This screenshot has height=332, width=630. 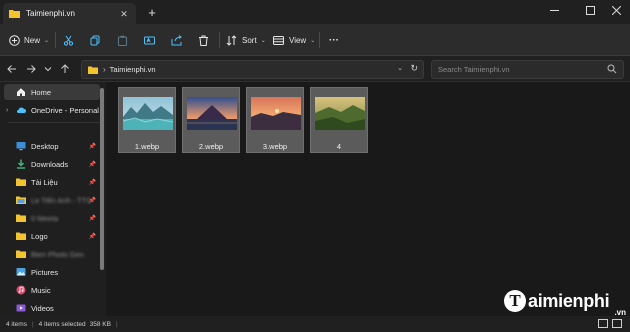 I want to click on minimize-button, so click(x=554, y=10).